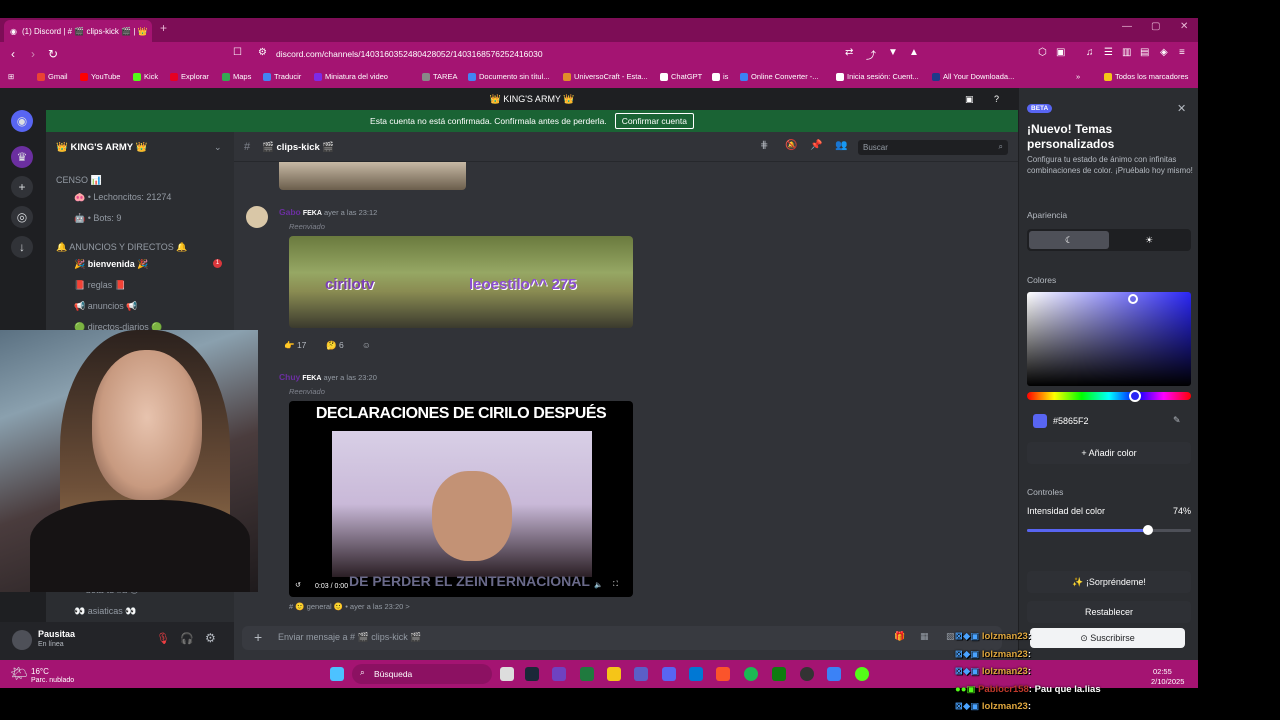 This screenshot has width=1280, height=720. Describe the element at coordinates (1109, 530) in the screenshot. I see `intensity-slider` at that location.